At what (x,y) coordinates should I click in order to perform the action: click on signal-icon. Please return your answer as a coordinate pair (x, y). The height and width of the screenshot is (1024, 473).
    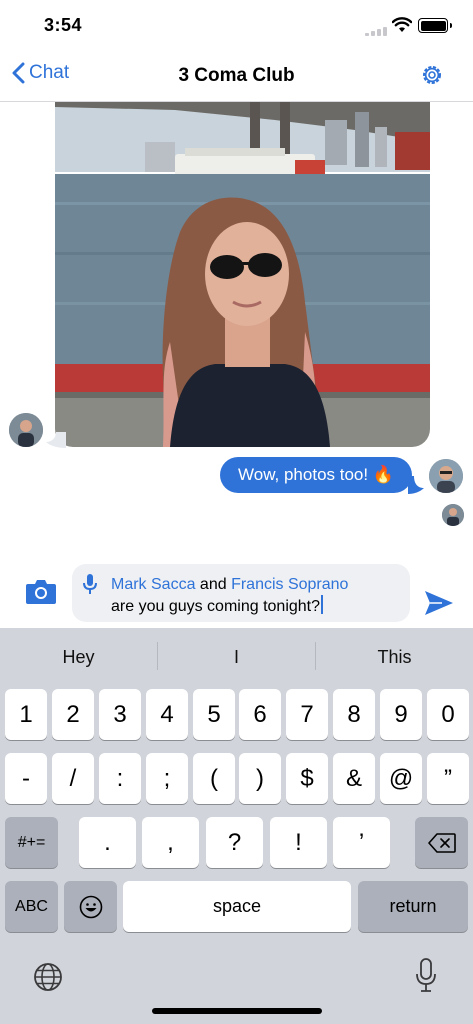
    Looking at the image, I should click on (376, 31).